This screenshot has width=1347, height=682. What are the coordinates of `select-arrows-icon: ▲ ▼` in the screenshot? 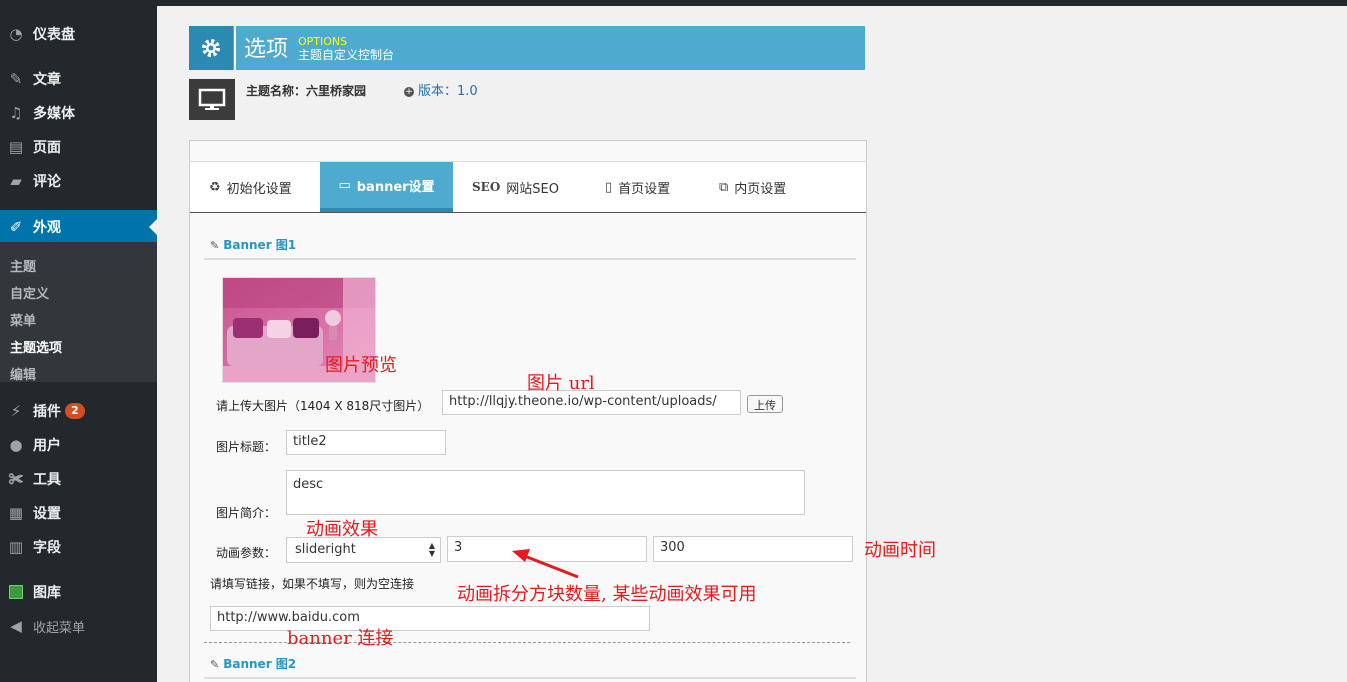 It's located at (431, 549).